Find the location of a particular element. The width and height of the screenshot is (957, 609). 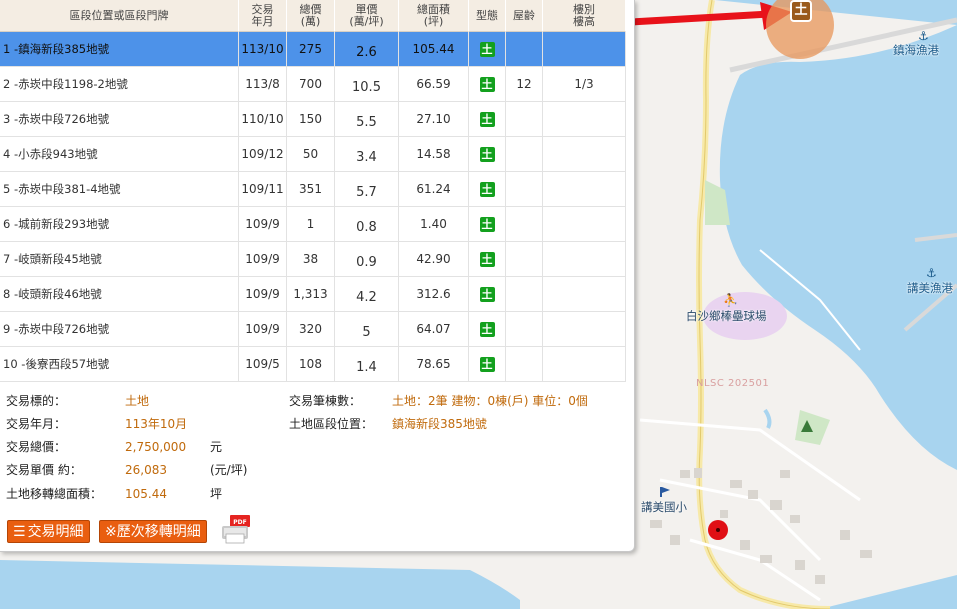

table-row: 6 -城前新段293地號 109/9 1 0.8 1.40 土 is located at coordinates (313, 224).